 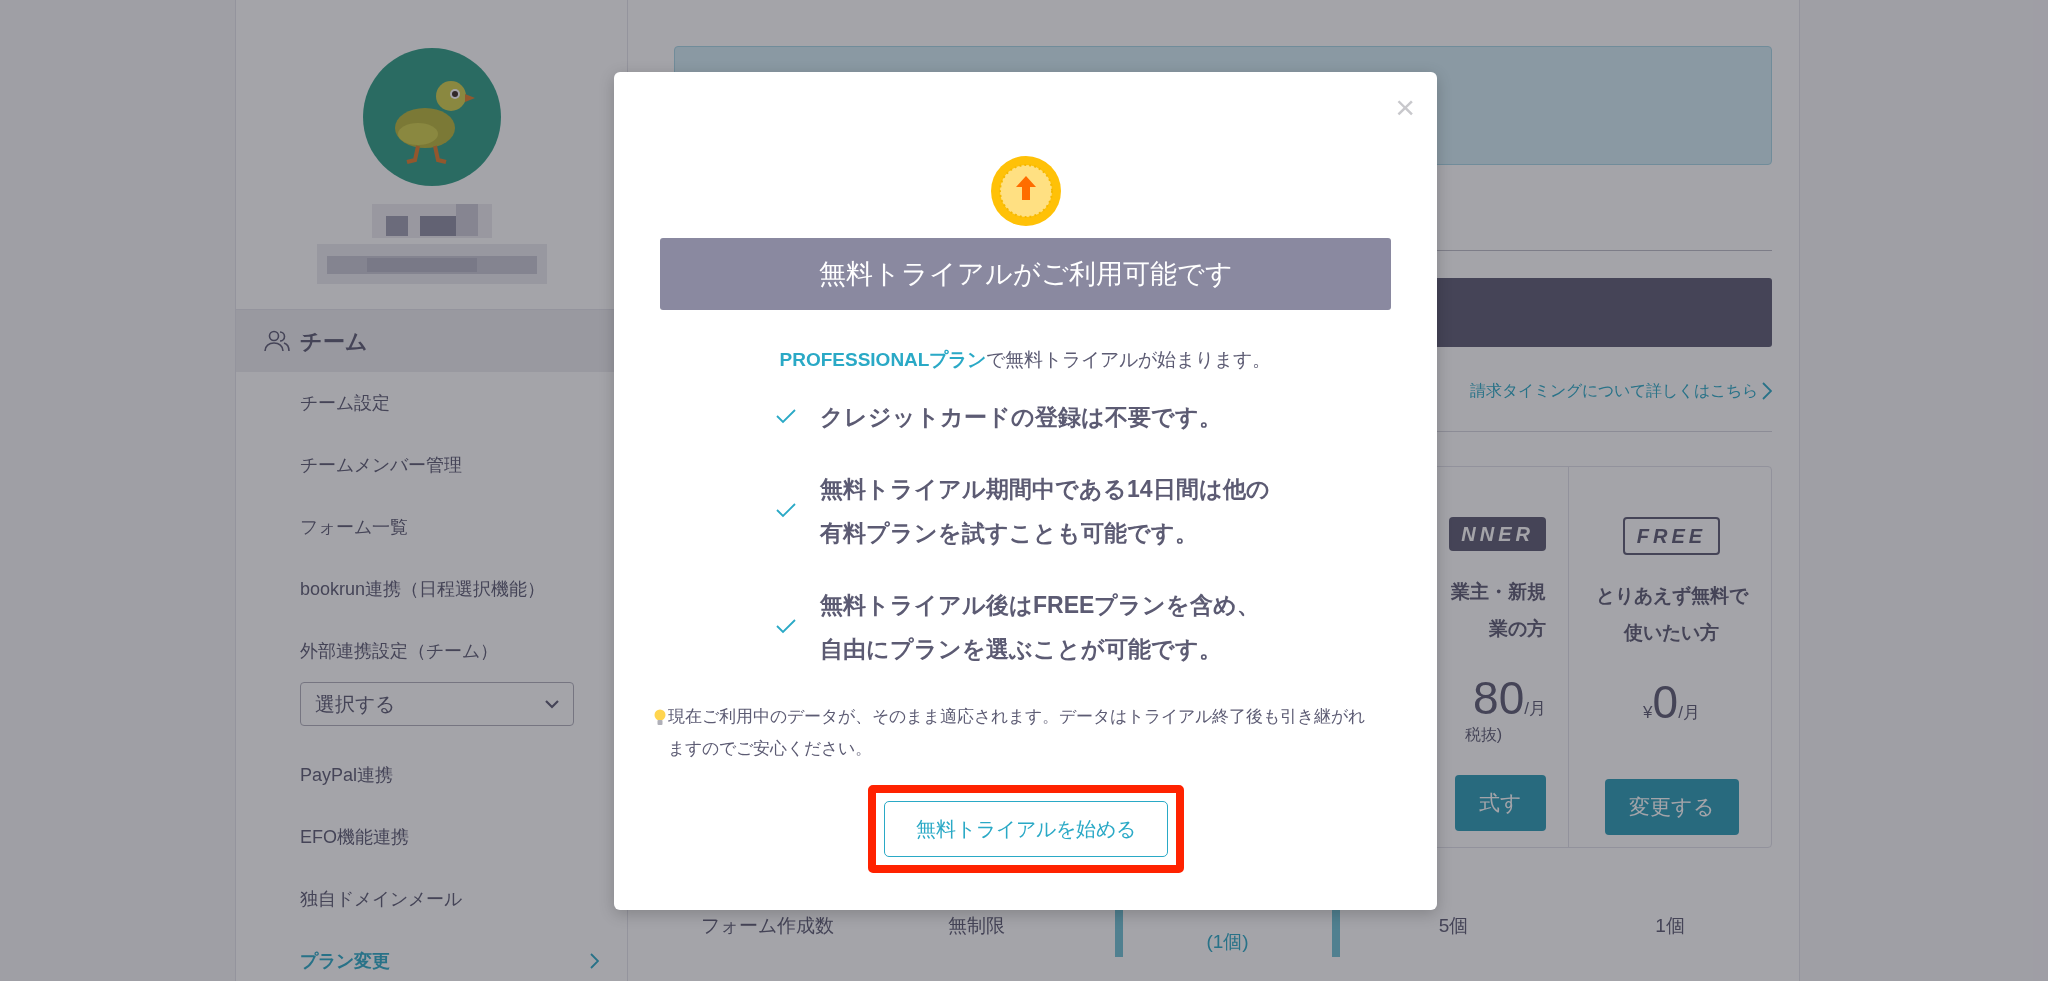 I want to click on table-cell-text: 5個, so click(x=1453, y=926).